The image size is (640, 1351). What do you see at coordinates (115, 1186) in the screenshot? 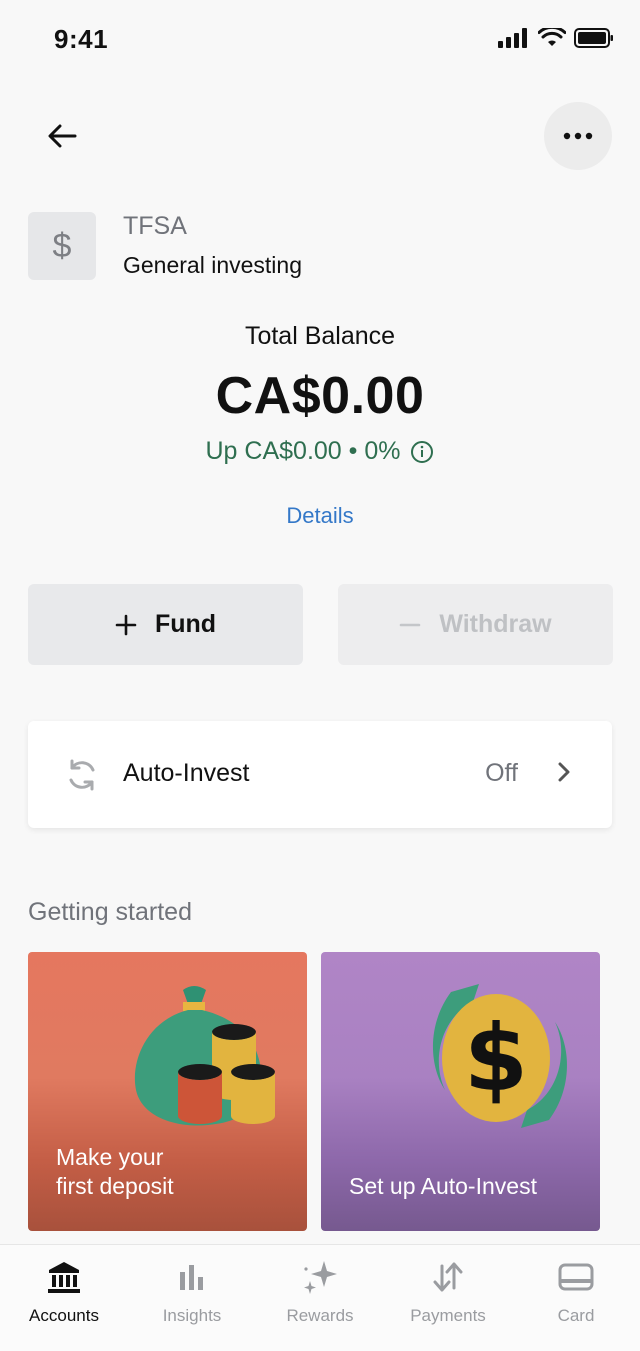
I see `first-deposit-line2: first deposit` at bounding box center [115, 1186].